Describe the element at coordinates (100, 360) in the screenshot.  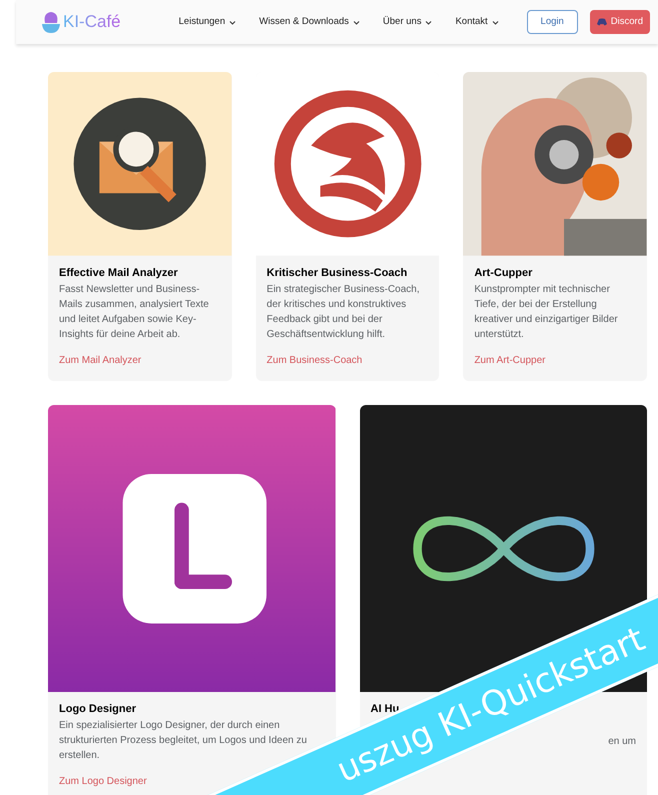
I see `card-link: Zum Mail Analyzer` at that location.